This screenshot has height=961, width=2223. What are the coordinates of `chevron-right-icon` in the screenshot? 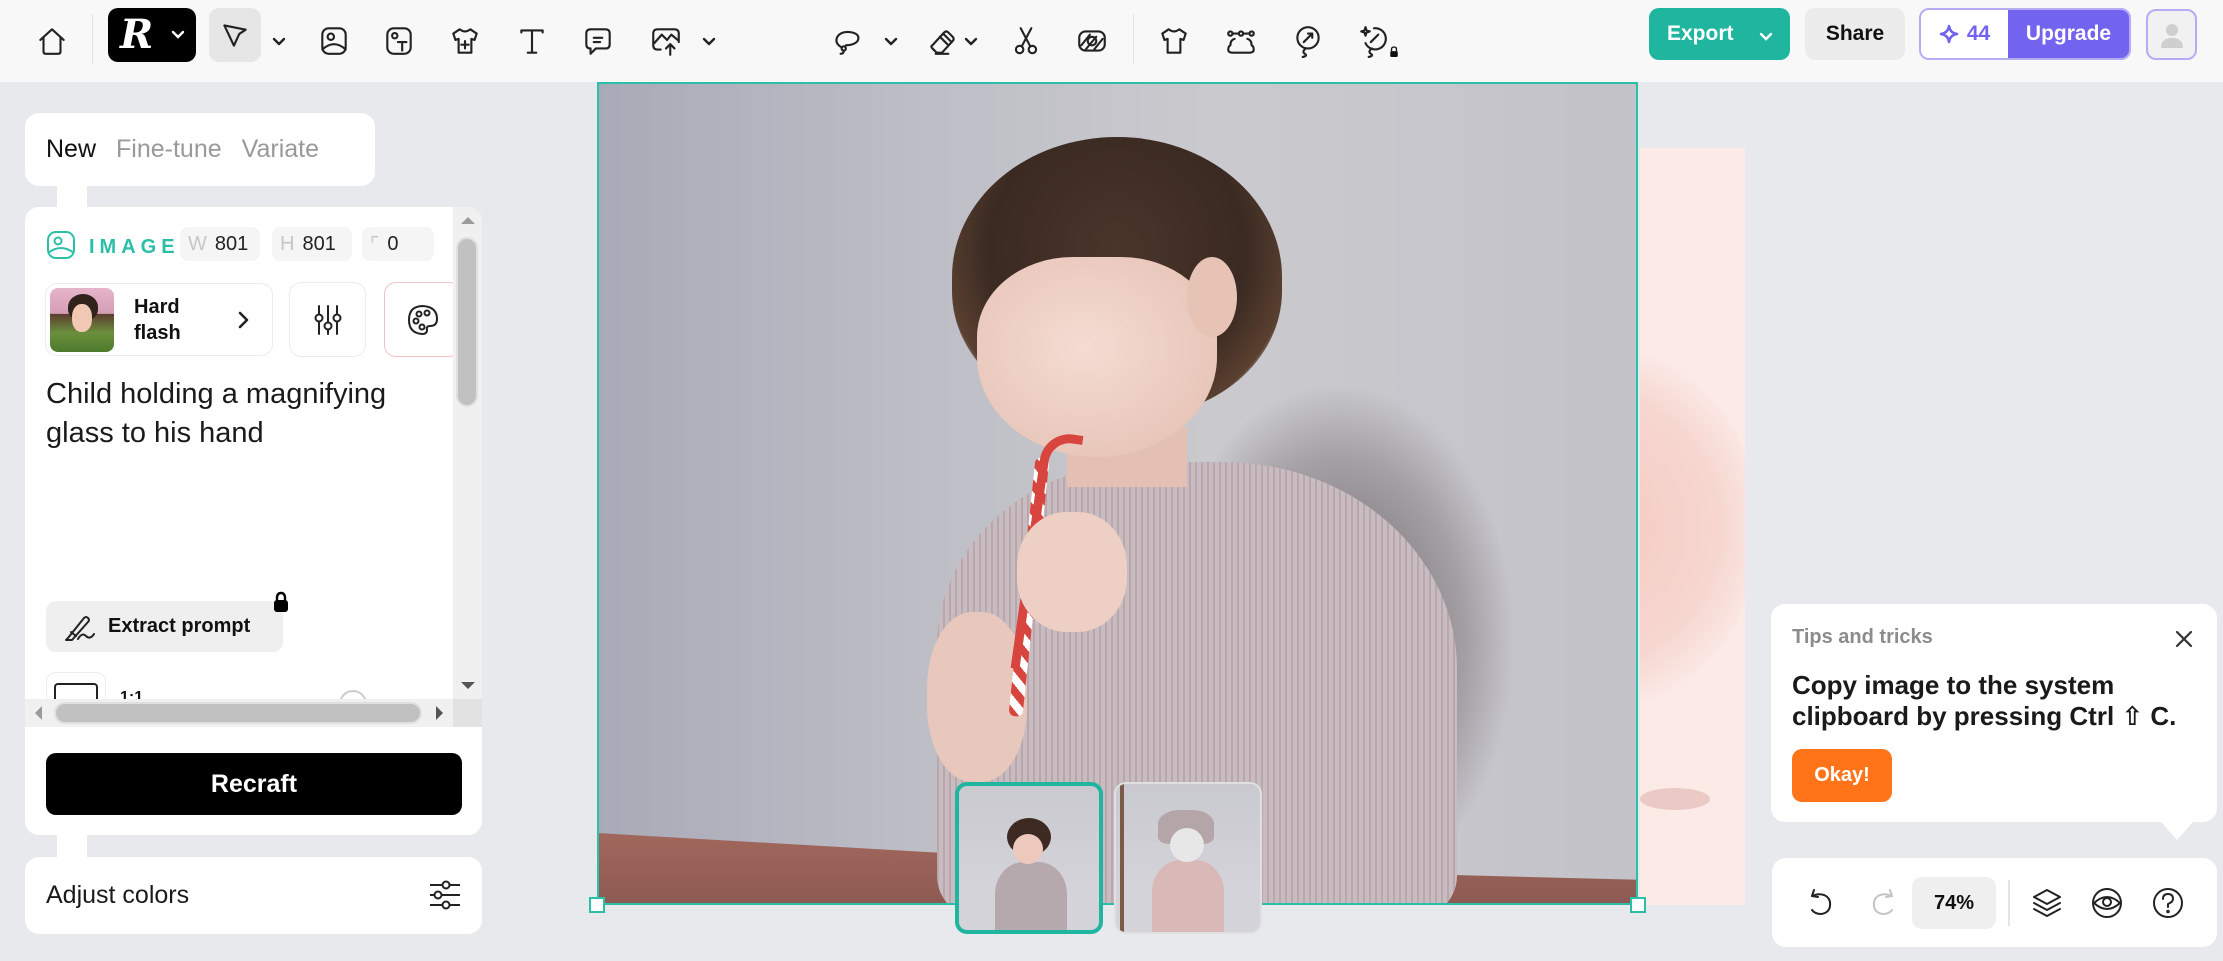 It's located at (243, 322).